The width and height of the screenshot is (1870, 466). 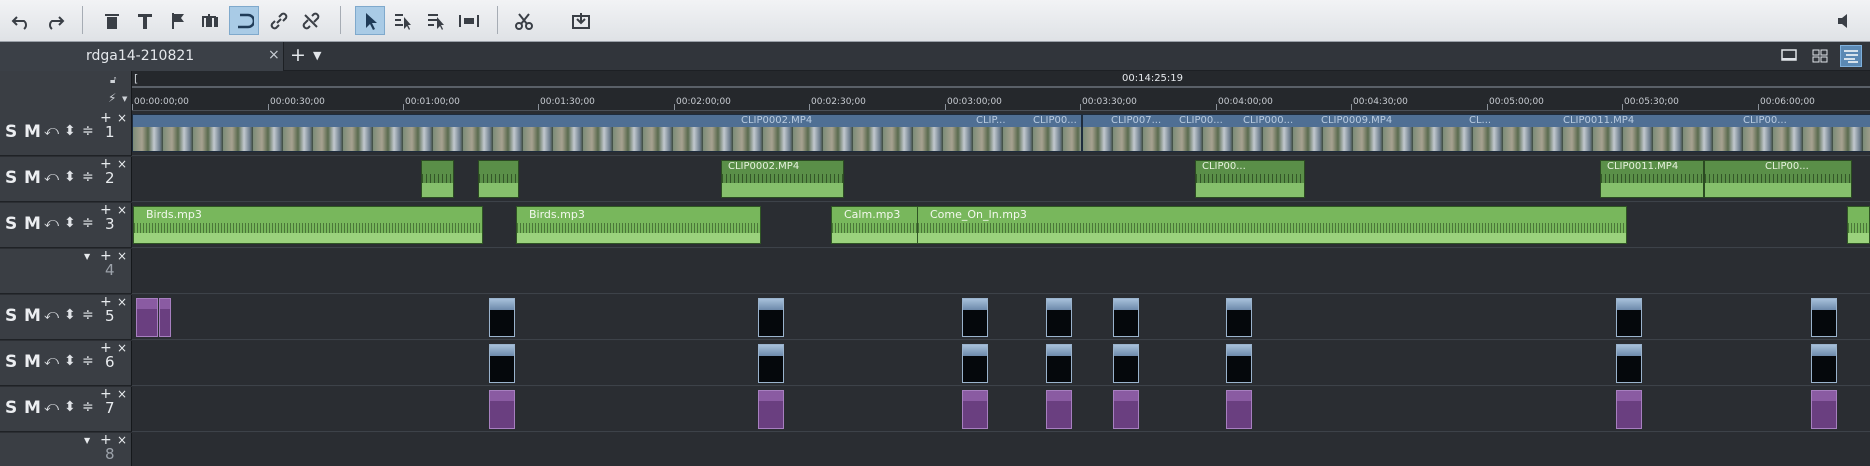 I want to click on close-icon: ×, so click(x=274, y=55).